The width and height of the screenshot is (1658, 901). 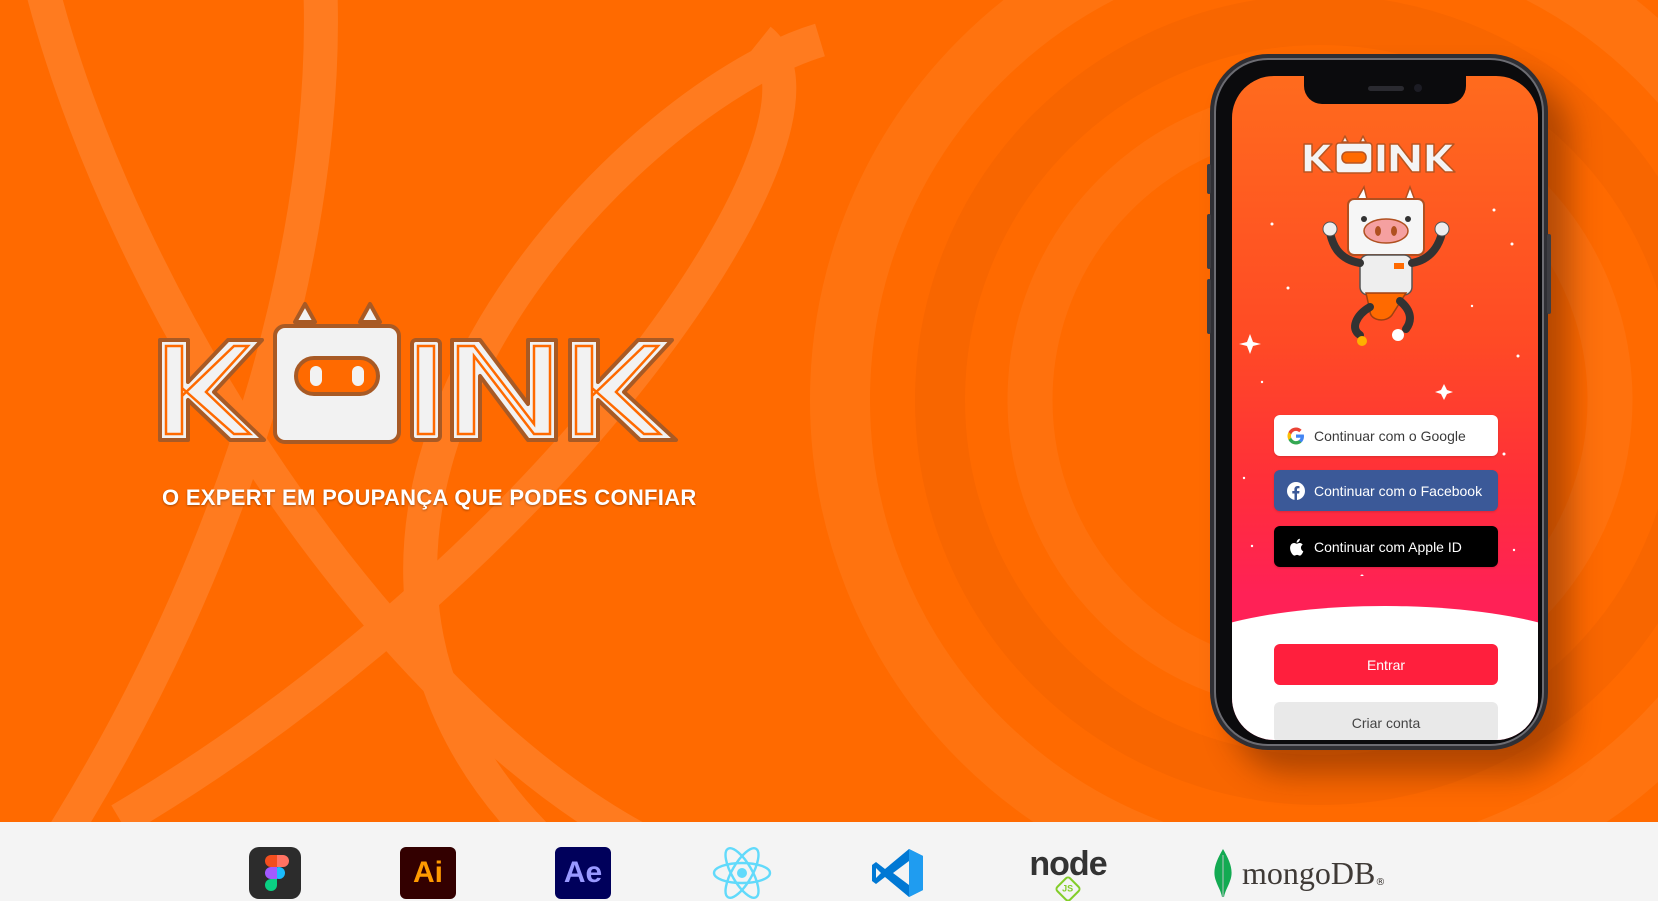 What do you see at coordinates (1068, 888) in the screenshot?
I see `nodejs-sub-label: JS` at bounding box center [1068, 888].